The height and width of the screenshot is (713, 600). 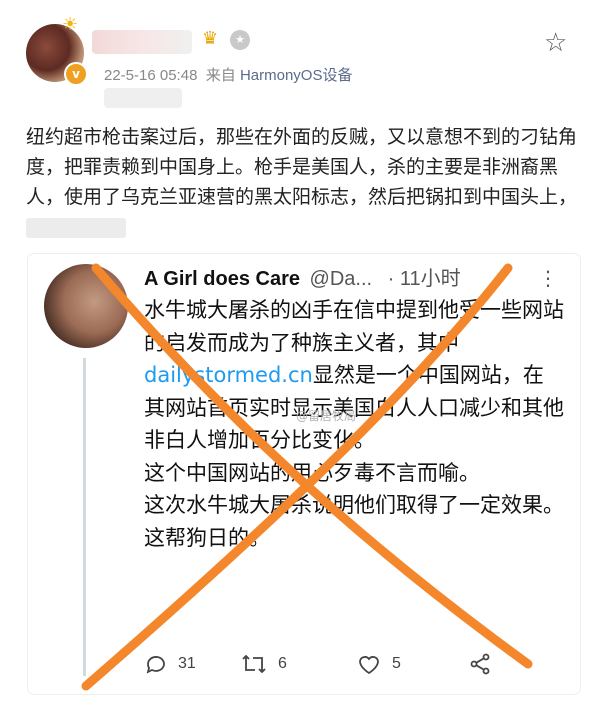 What do you see at coordinates (424, 279) in the screenshot?
I see `tweet-time: · 11小时` at bounding box center [424, 279].